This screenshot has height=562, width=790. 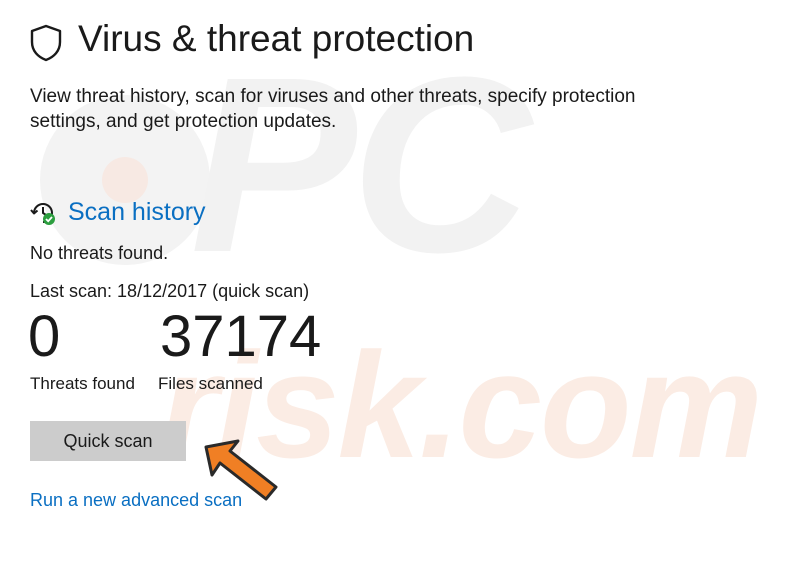 What do you see at coordinates (42, 214) in the screenshot?
I see `history-clock-icon` at bounding box center [42, 214].